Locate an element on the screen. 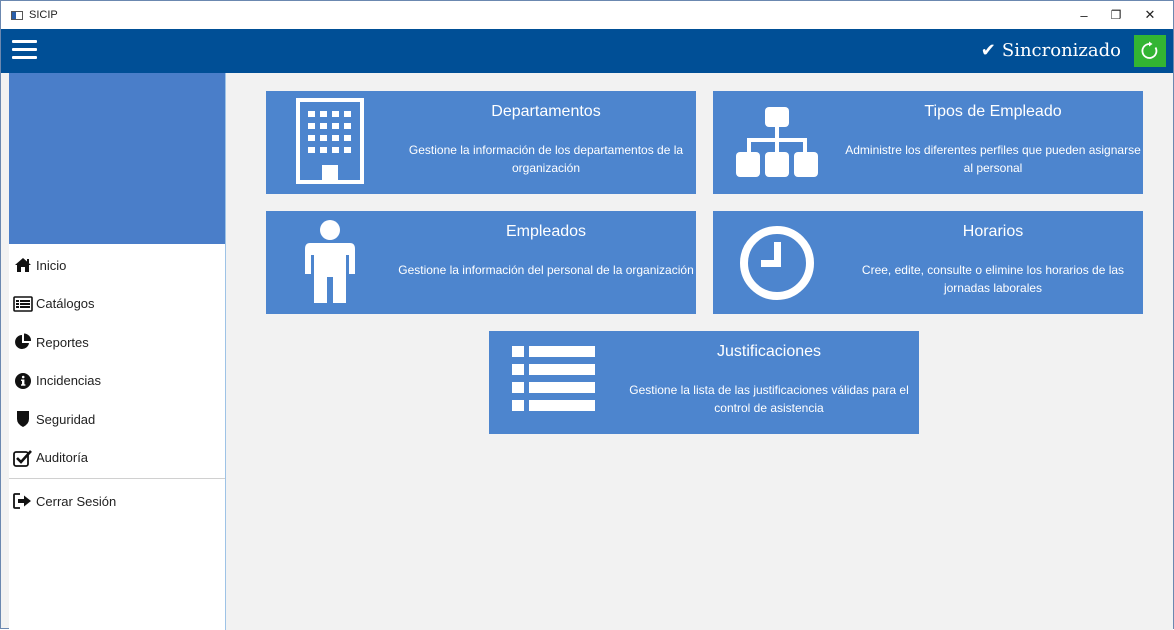 The image size is (1174, 630). info-icon is located at coordinates (23, 381).